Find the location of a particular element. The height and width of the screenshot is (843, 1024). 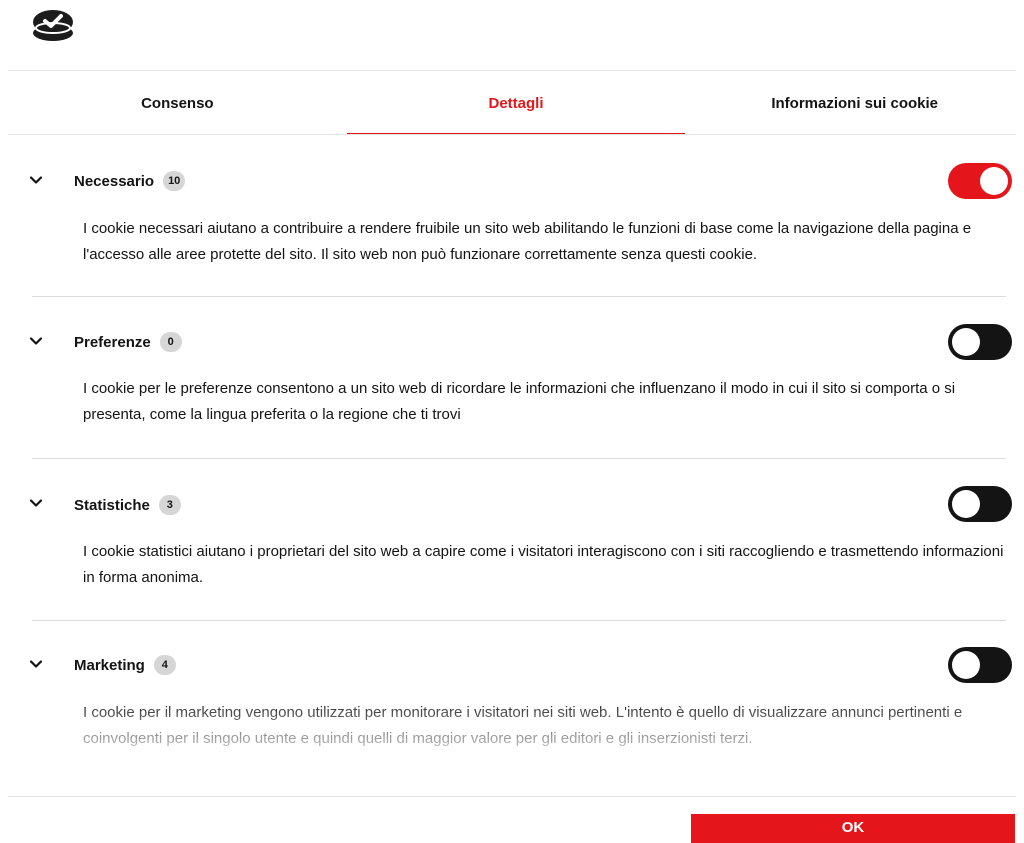

cookie-count-badge: 4 is located at coordinates (164, 665).